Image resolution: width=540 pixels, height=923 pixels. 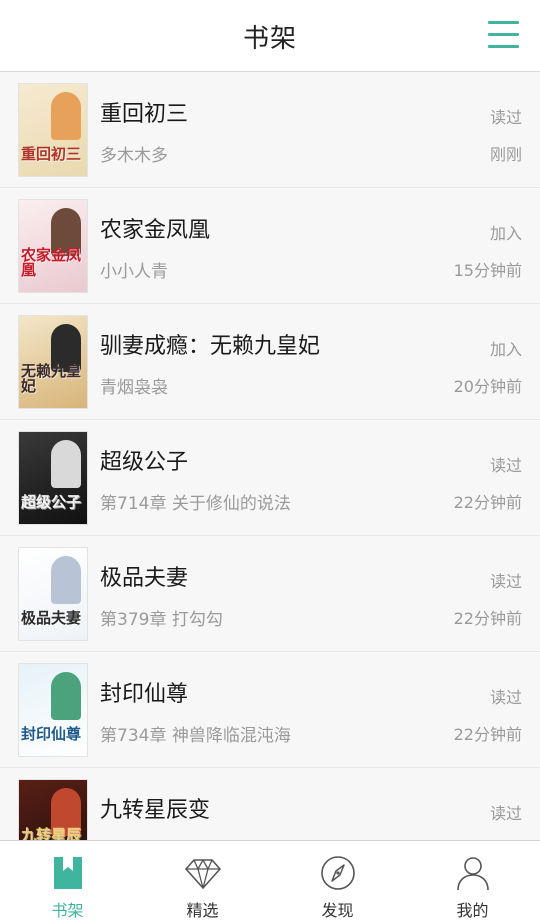 What do you see at coordinates (144, 462) in the screenshot?
I see `book-title: 超级公子` at bounding box center [144, 462].